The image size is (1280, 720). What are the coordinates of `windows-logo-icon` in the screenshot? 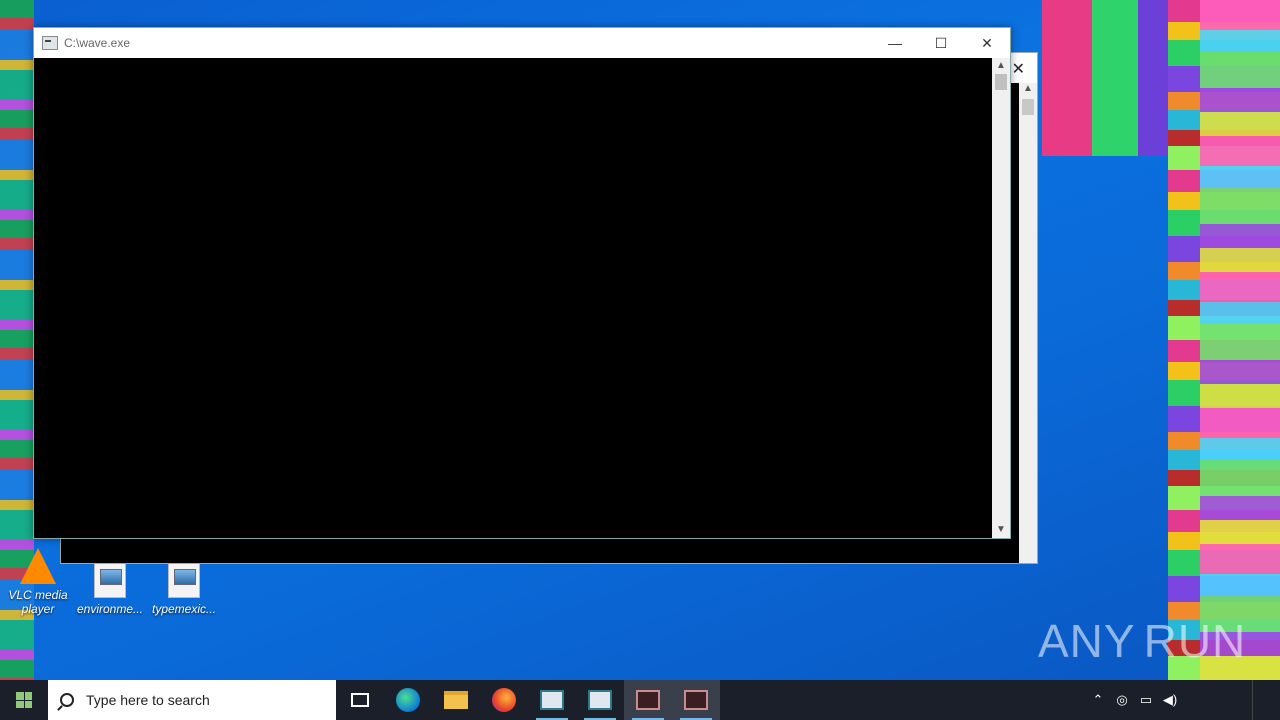 It's located at (24, 700).